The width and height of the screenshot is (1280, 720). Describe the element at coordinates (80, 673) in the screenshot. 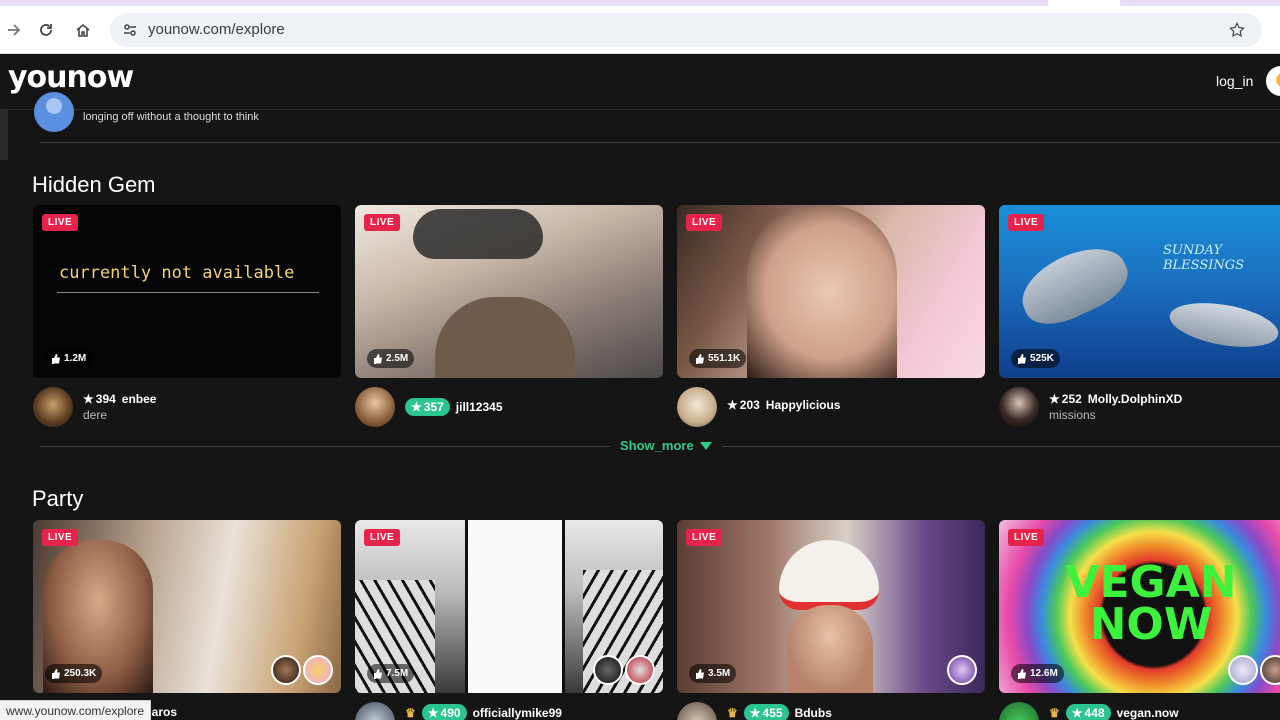

I see `likes-count: 250.3K` at that location.